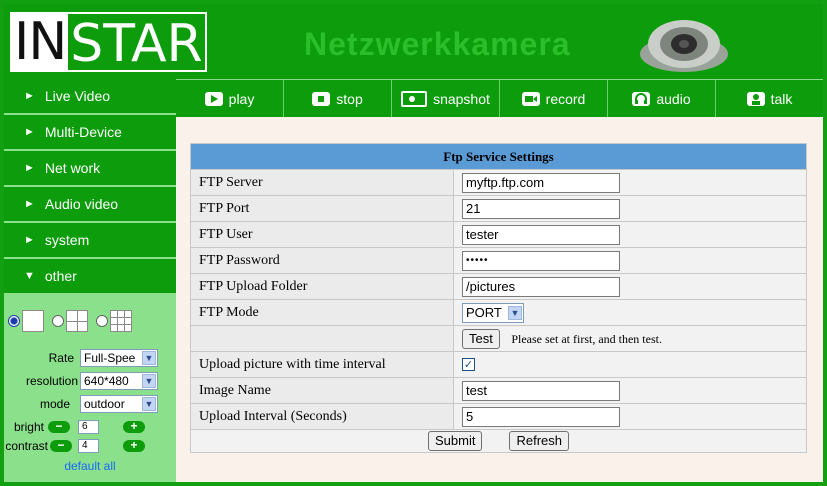  What do you see at coordinates (565, 99) in the screenshot?
I see `record-label: record` at bounding box center [565, 99].